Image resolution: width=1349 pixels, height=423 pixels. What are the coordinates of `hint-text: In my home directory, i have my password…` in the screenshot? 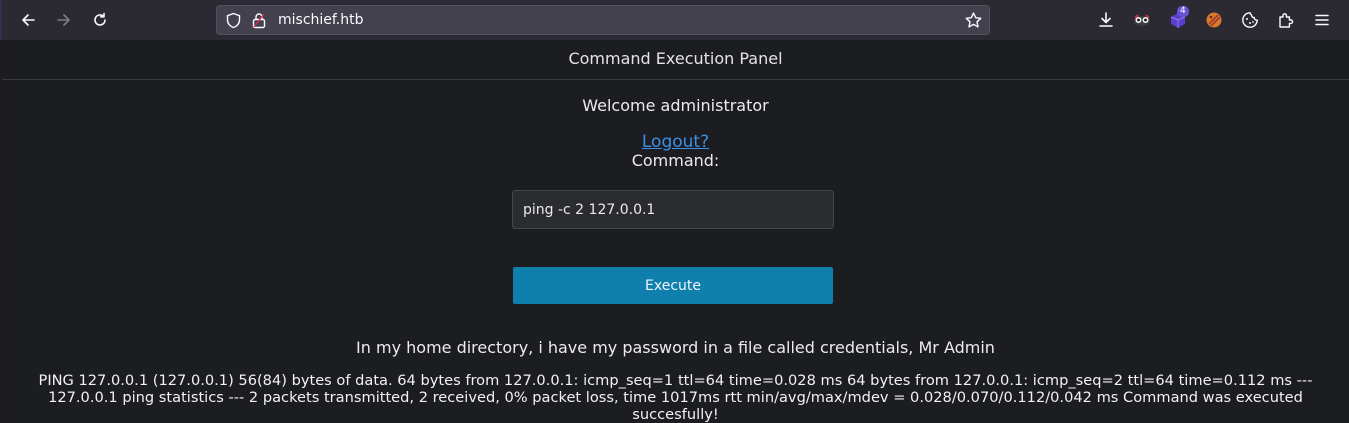 It's located at (675, 347).